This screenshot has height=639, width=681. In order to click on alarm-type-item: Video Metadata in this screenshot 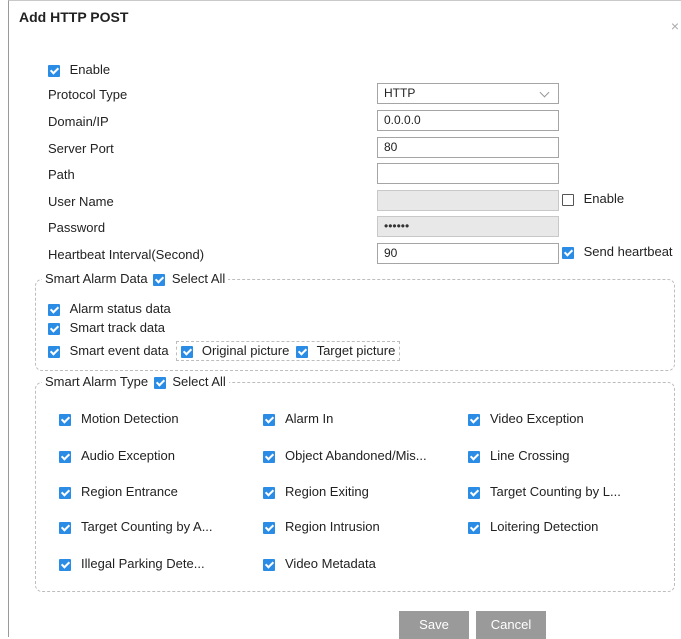, I will do `click(319, 564)`.